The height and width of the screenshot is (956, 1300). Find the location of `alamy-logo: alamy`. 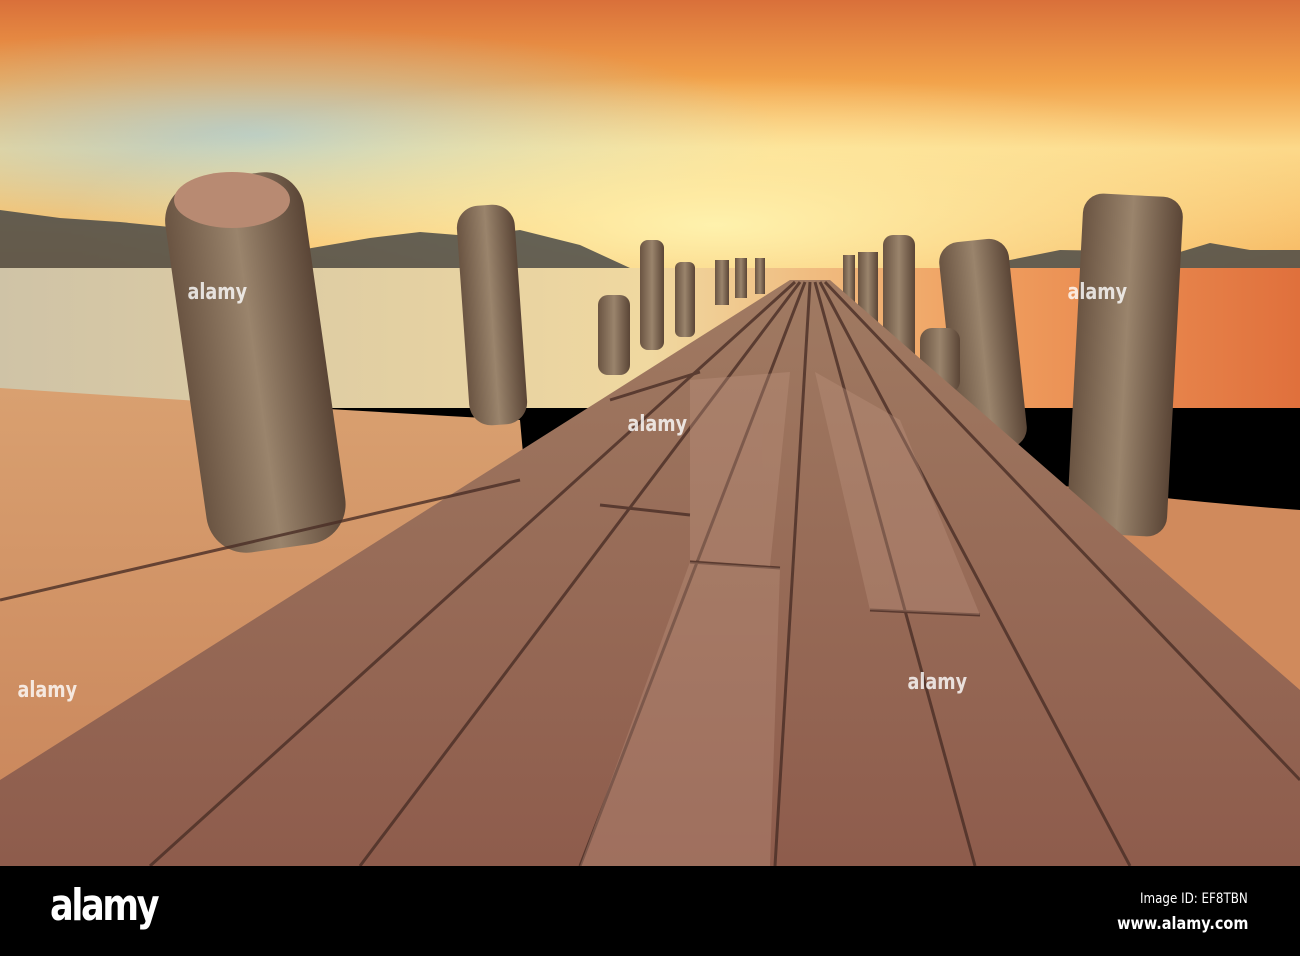

alamy-logo: alamy is located at coordinates (105, 905).